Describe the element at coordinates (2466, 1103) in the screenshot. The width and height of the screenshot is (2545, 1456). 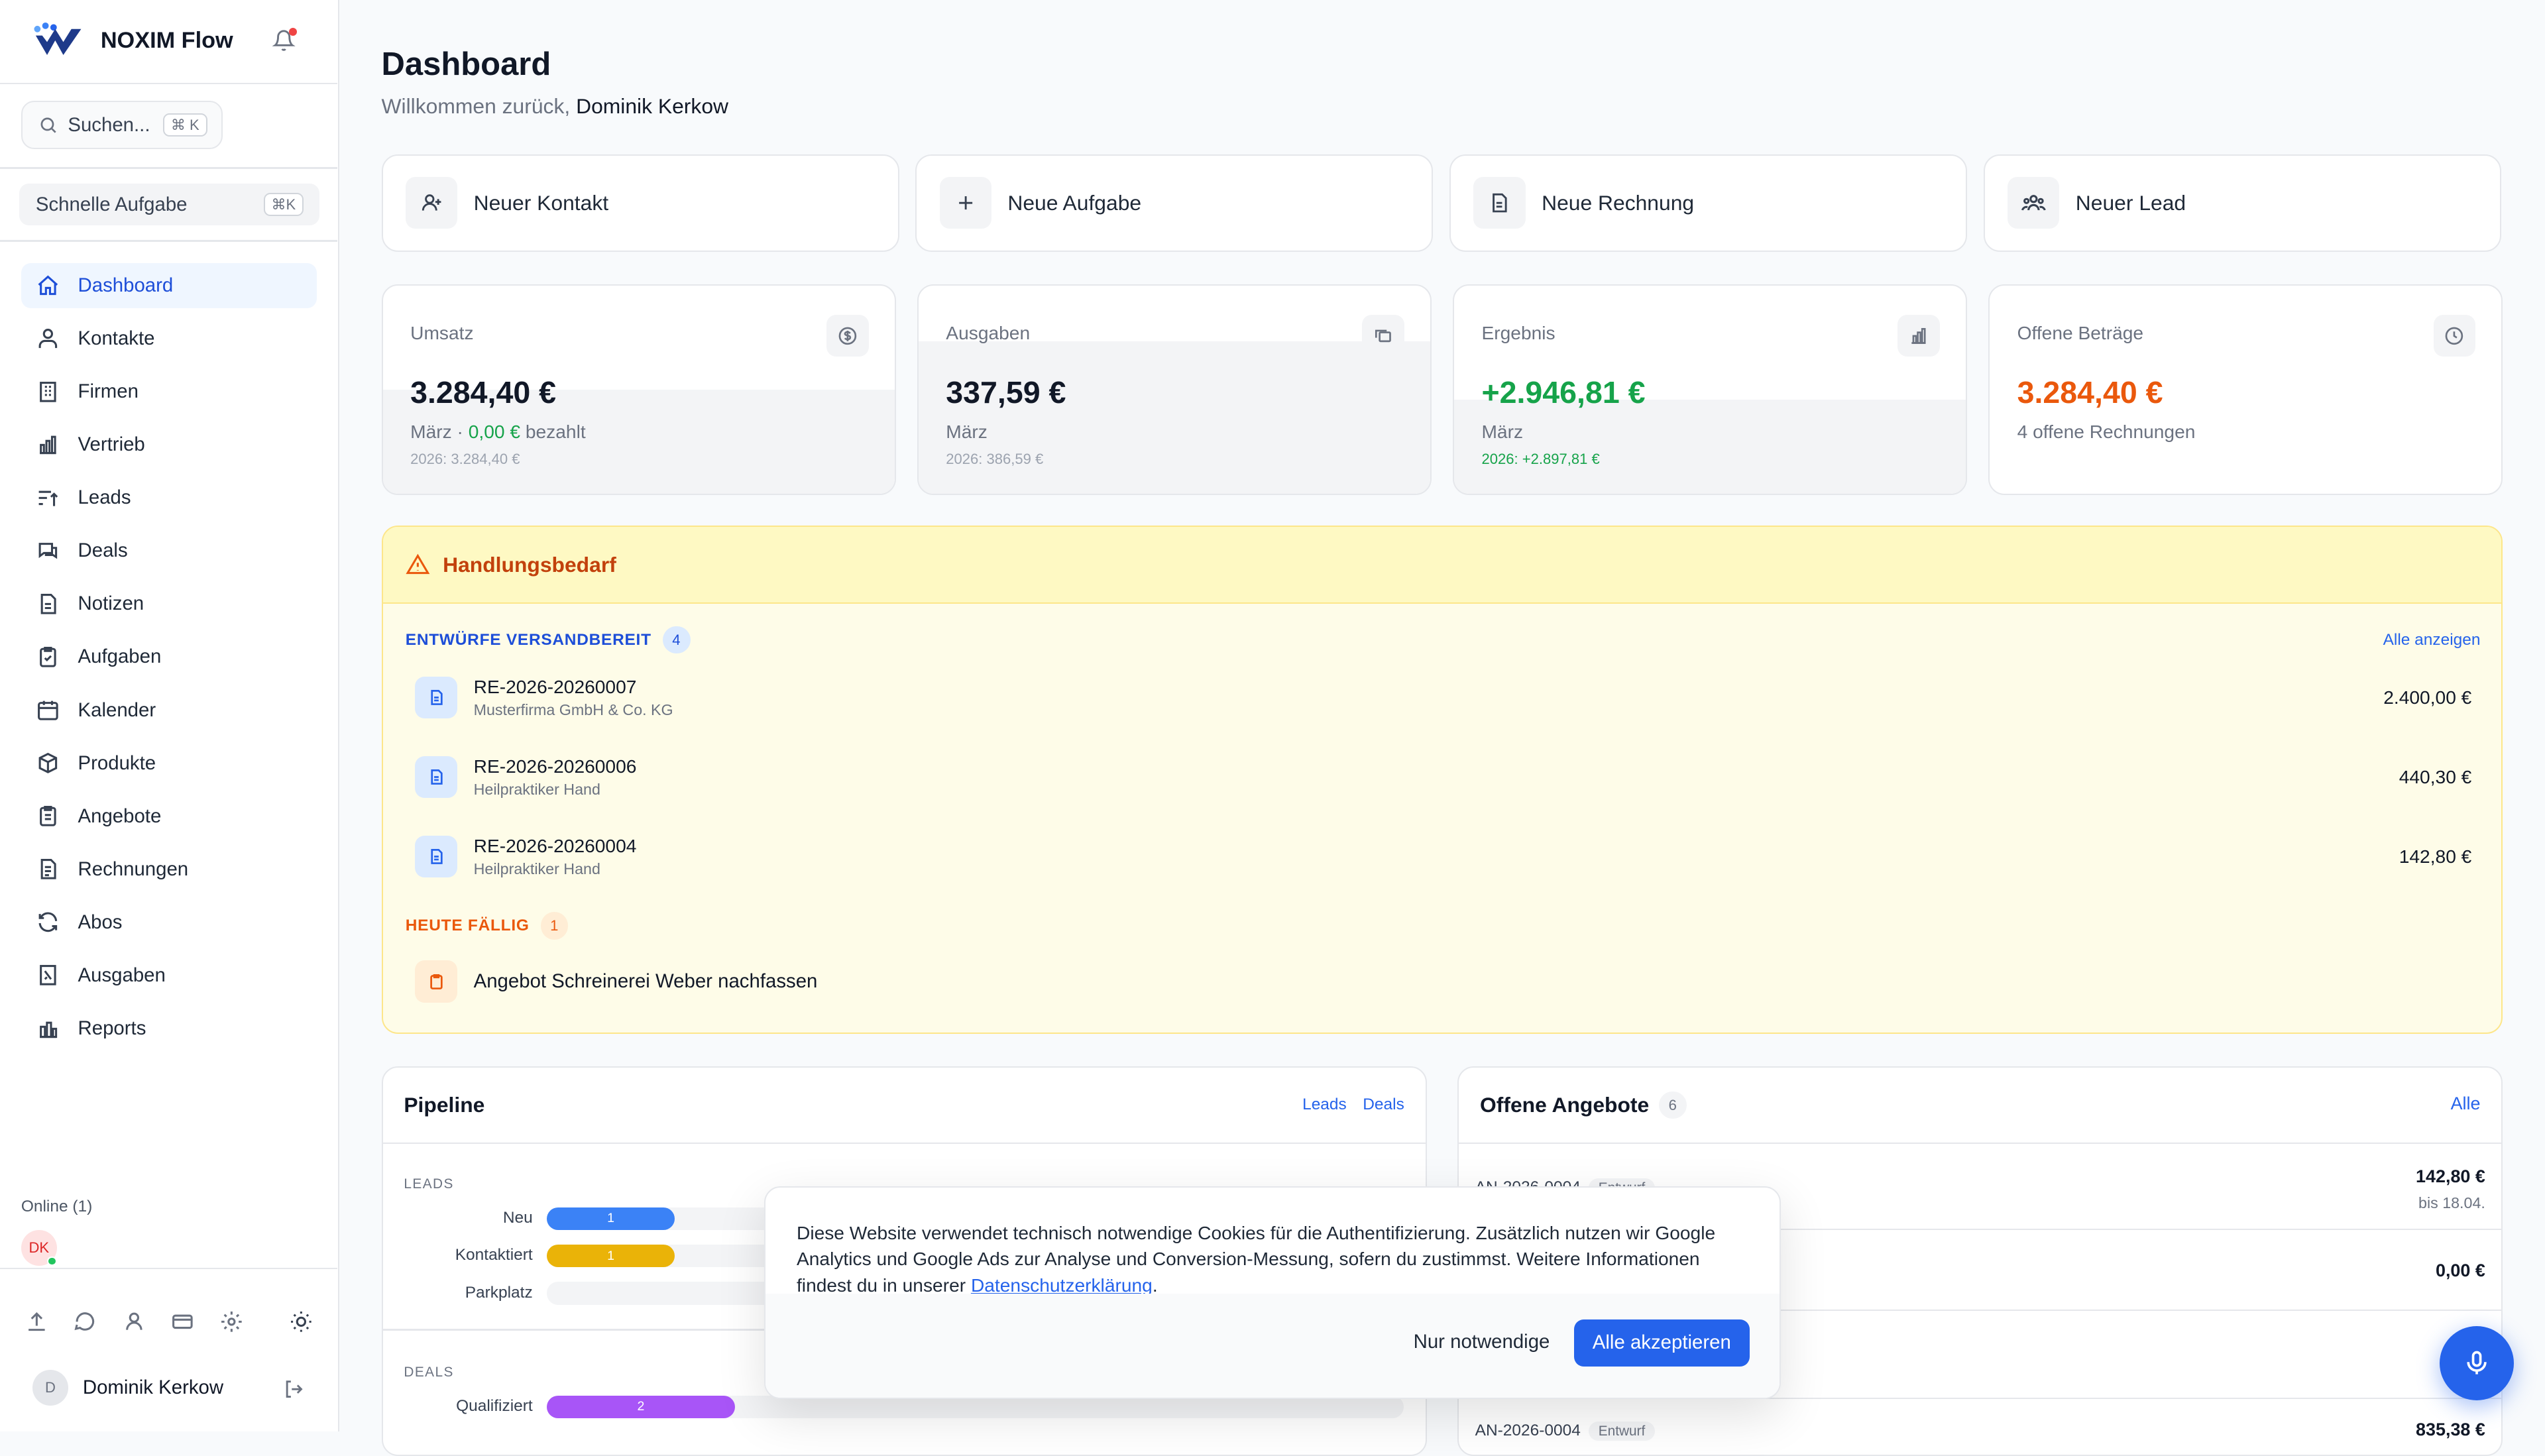
I see `all-offers-link: Alle` at that location.